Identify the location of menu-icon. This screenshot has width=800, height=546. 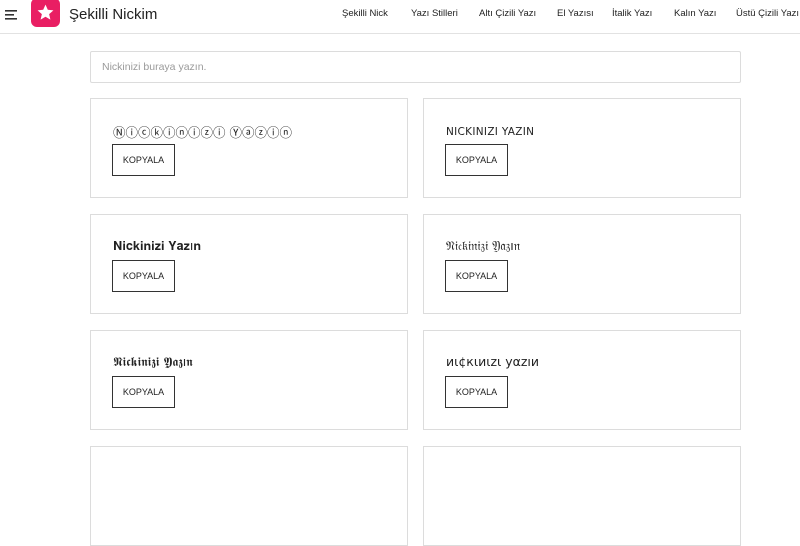
(12, 15).